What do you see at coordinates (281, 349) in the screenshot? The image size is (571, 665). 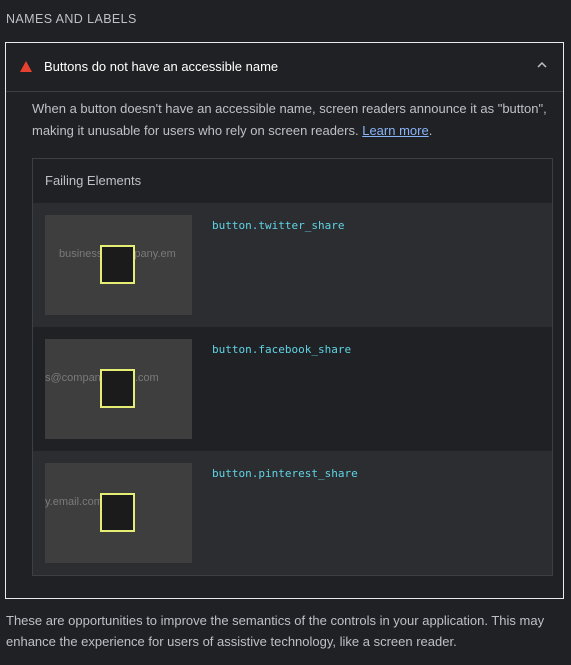 I see `element-selector: button.facebook_share` at bounding box center [281, 349].